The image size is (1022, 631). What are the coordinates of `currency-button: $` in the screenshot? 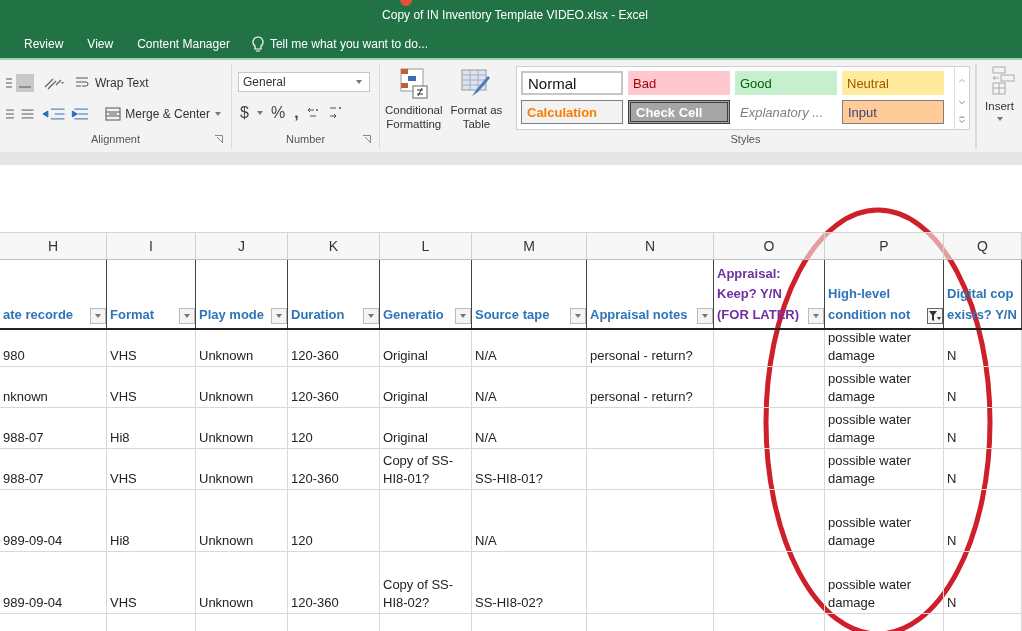 It's located at (244, 113).